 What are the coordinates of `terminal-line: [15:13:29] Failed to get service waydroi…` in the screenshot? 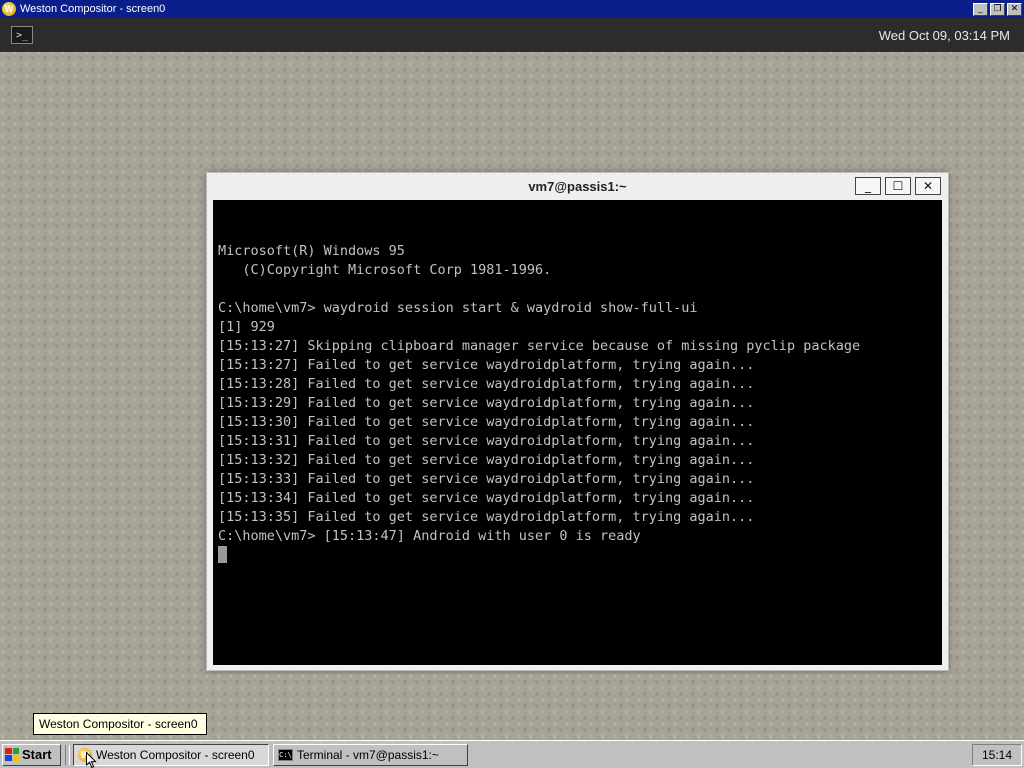 It's located at (486, 403).